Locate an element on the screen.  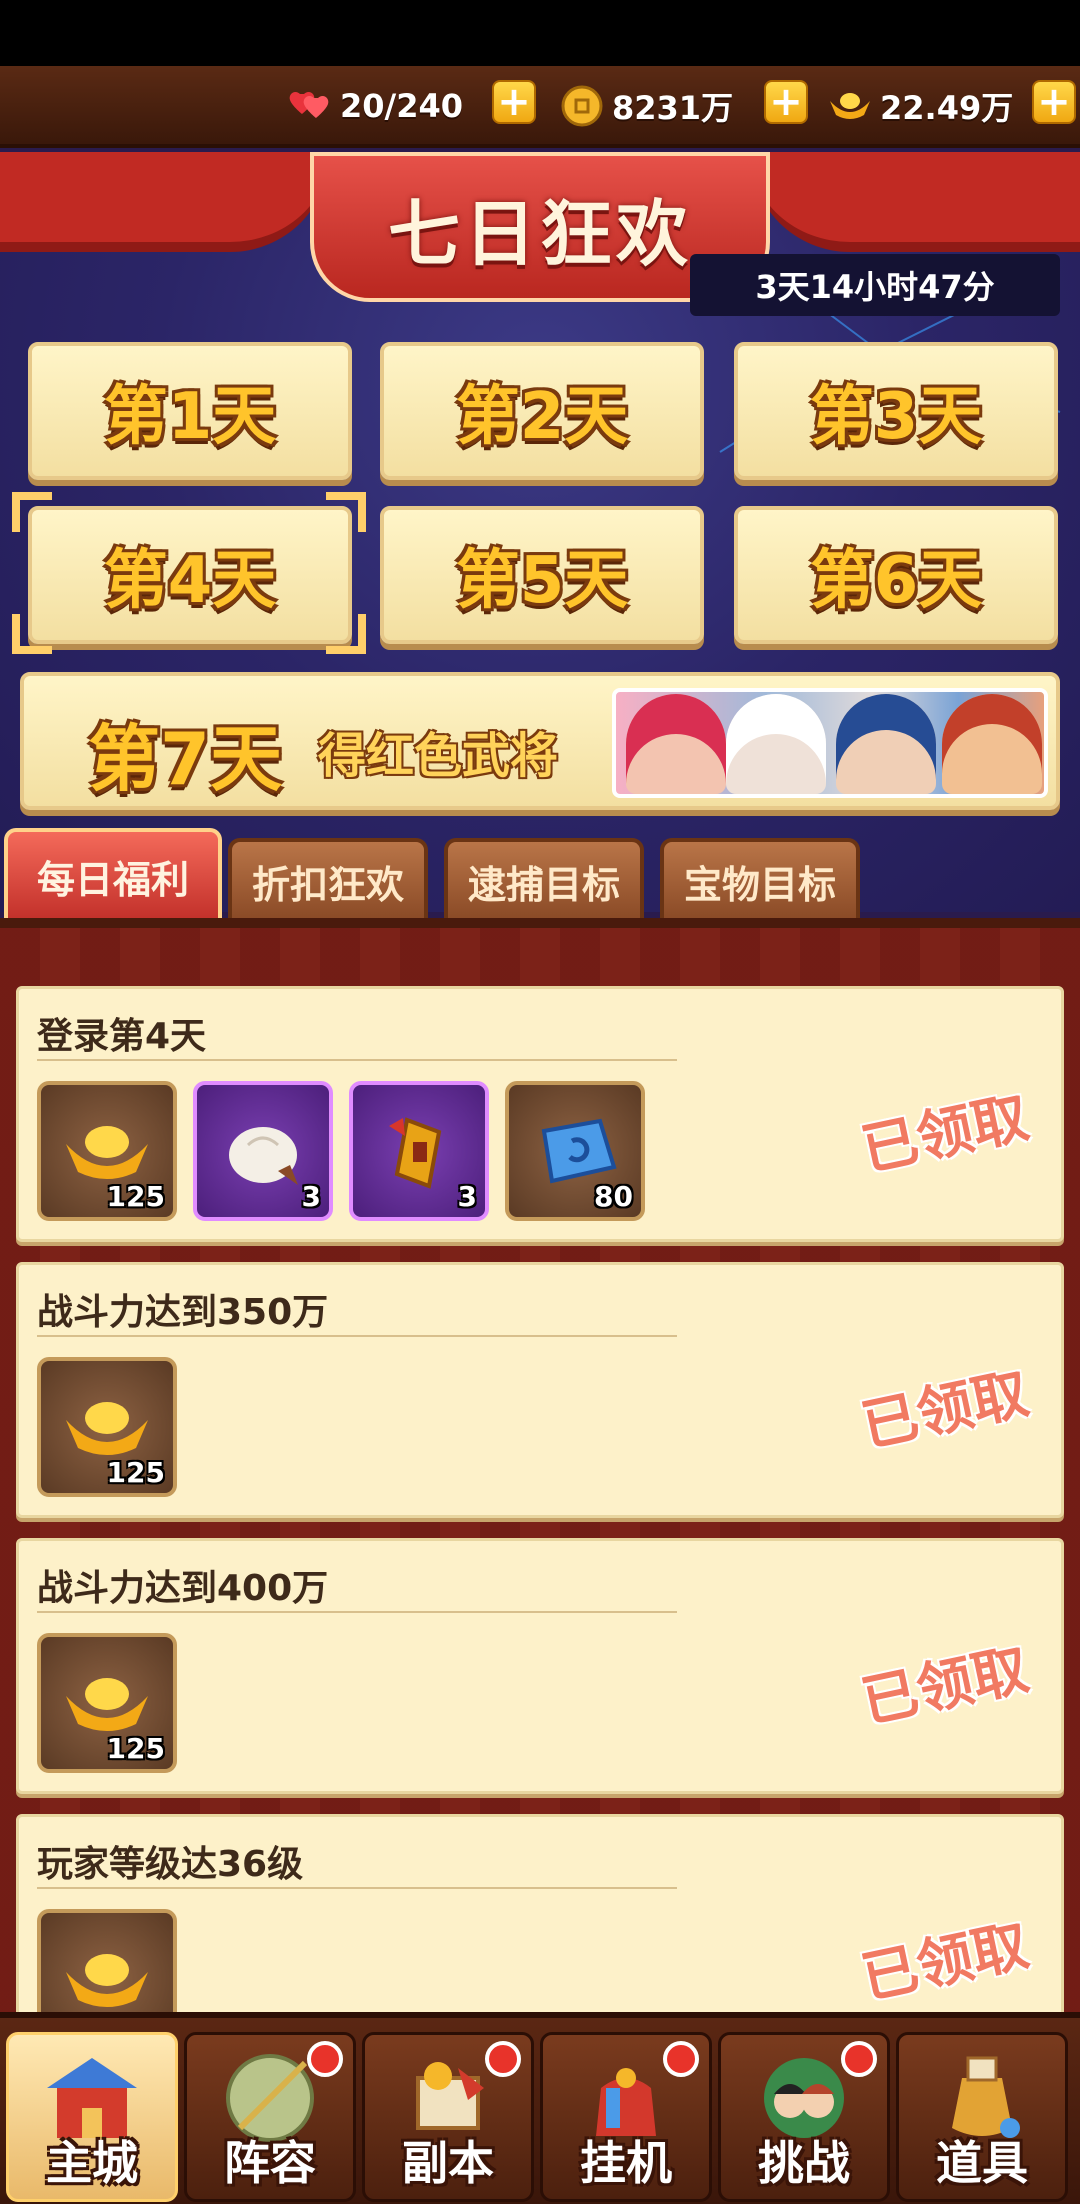
status-bar is located at coordinates (540, 33).